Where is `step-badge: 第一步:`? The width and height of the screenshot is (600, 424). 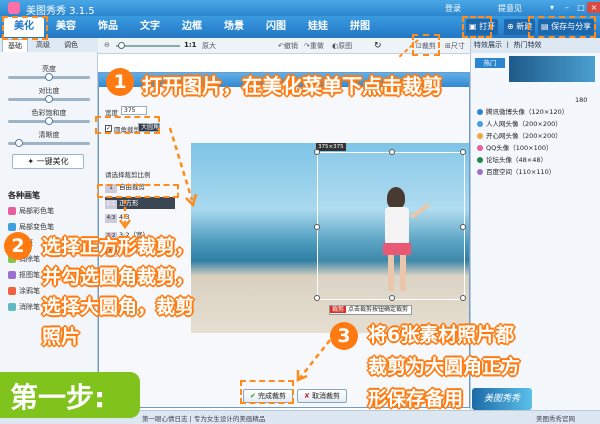
step-badge: 第一步: is located at coordinates (70, 395).